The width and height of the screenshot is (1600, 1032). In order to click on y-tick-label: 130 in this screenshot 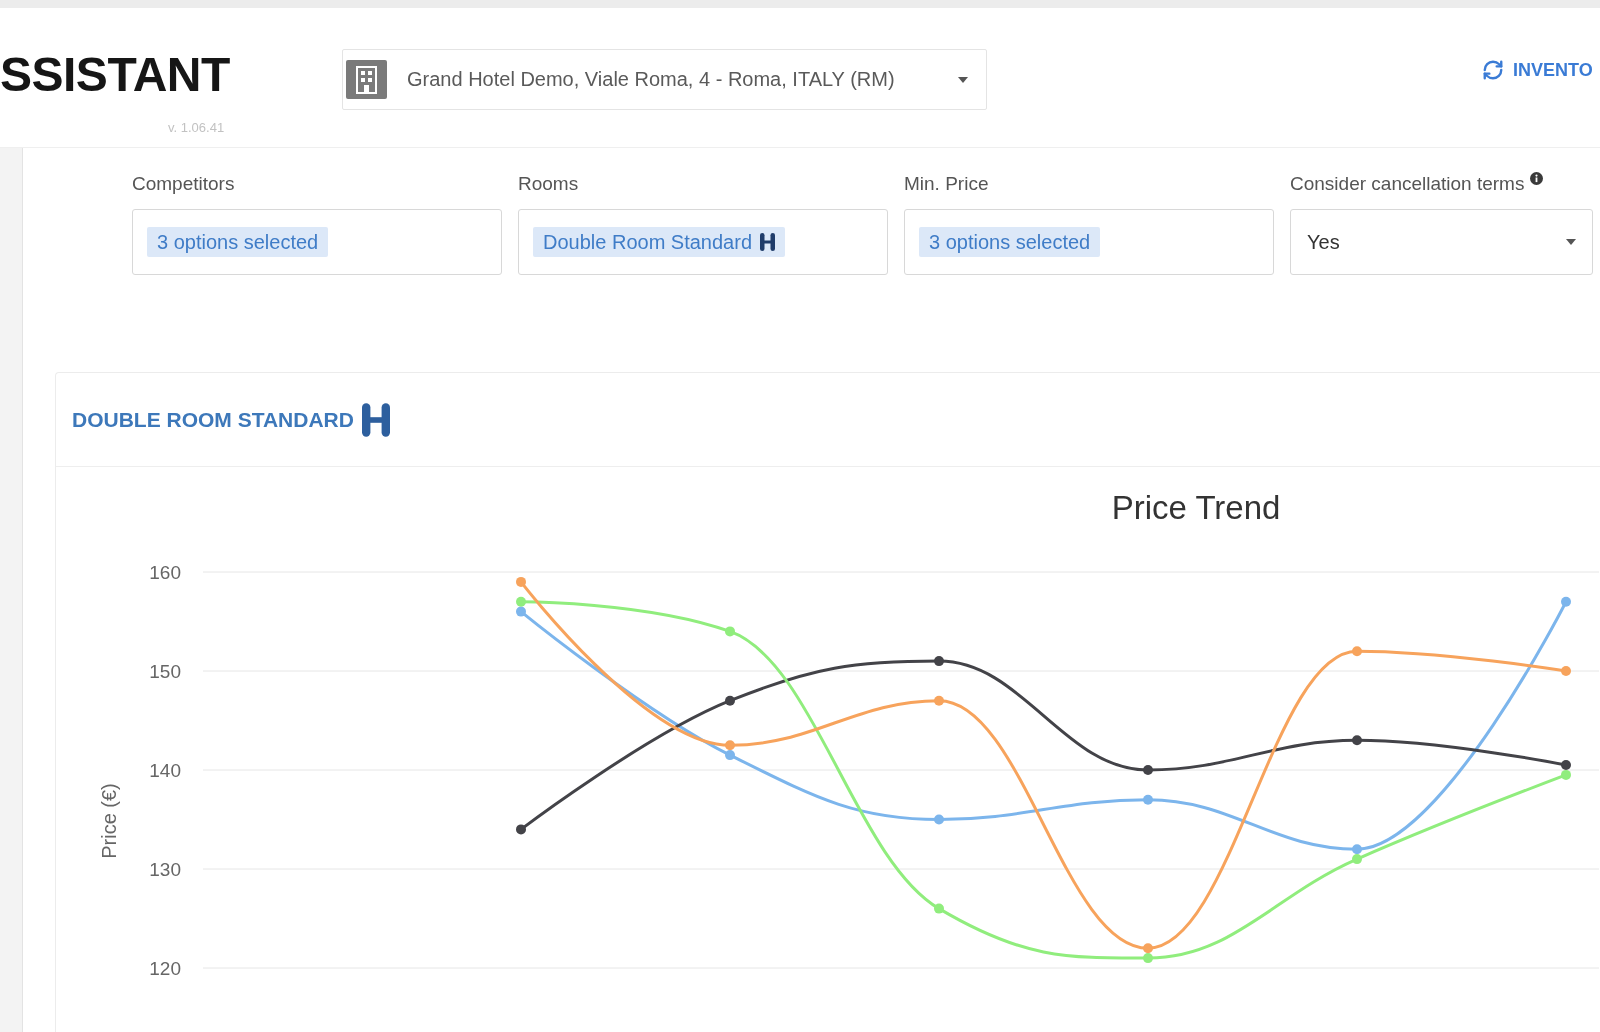, I will do `click(165, 869)`.